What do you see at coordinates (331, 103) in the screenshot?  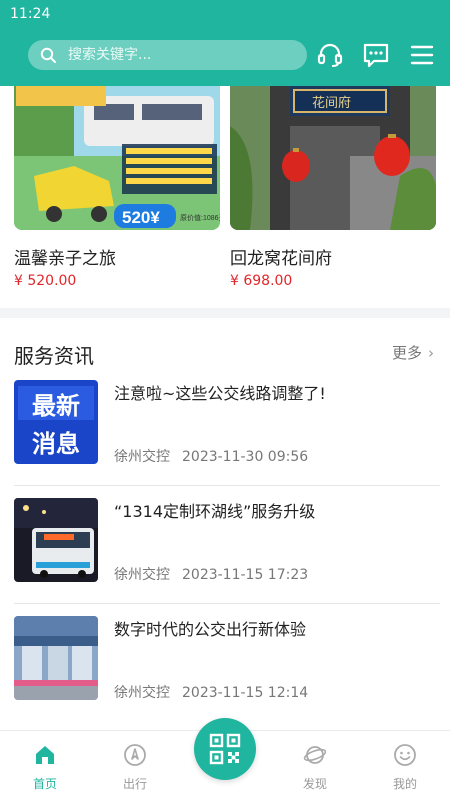 I see `gate-sign-text: 花间府` at bounding box center [331, 103].